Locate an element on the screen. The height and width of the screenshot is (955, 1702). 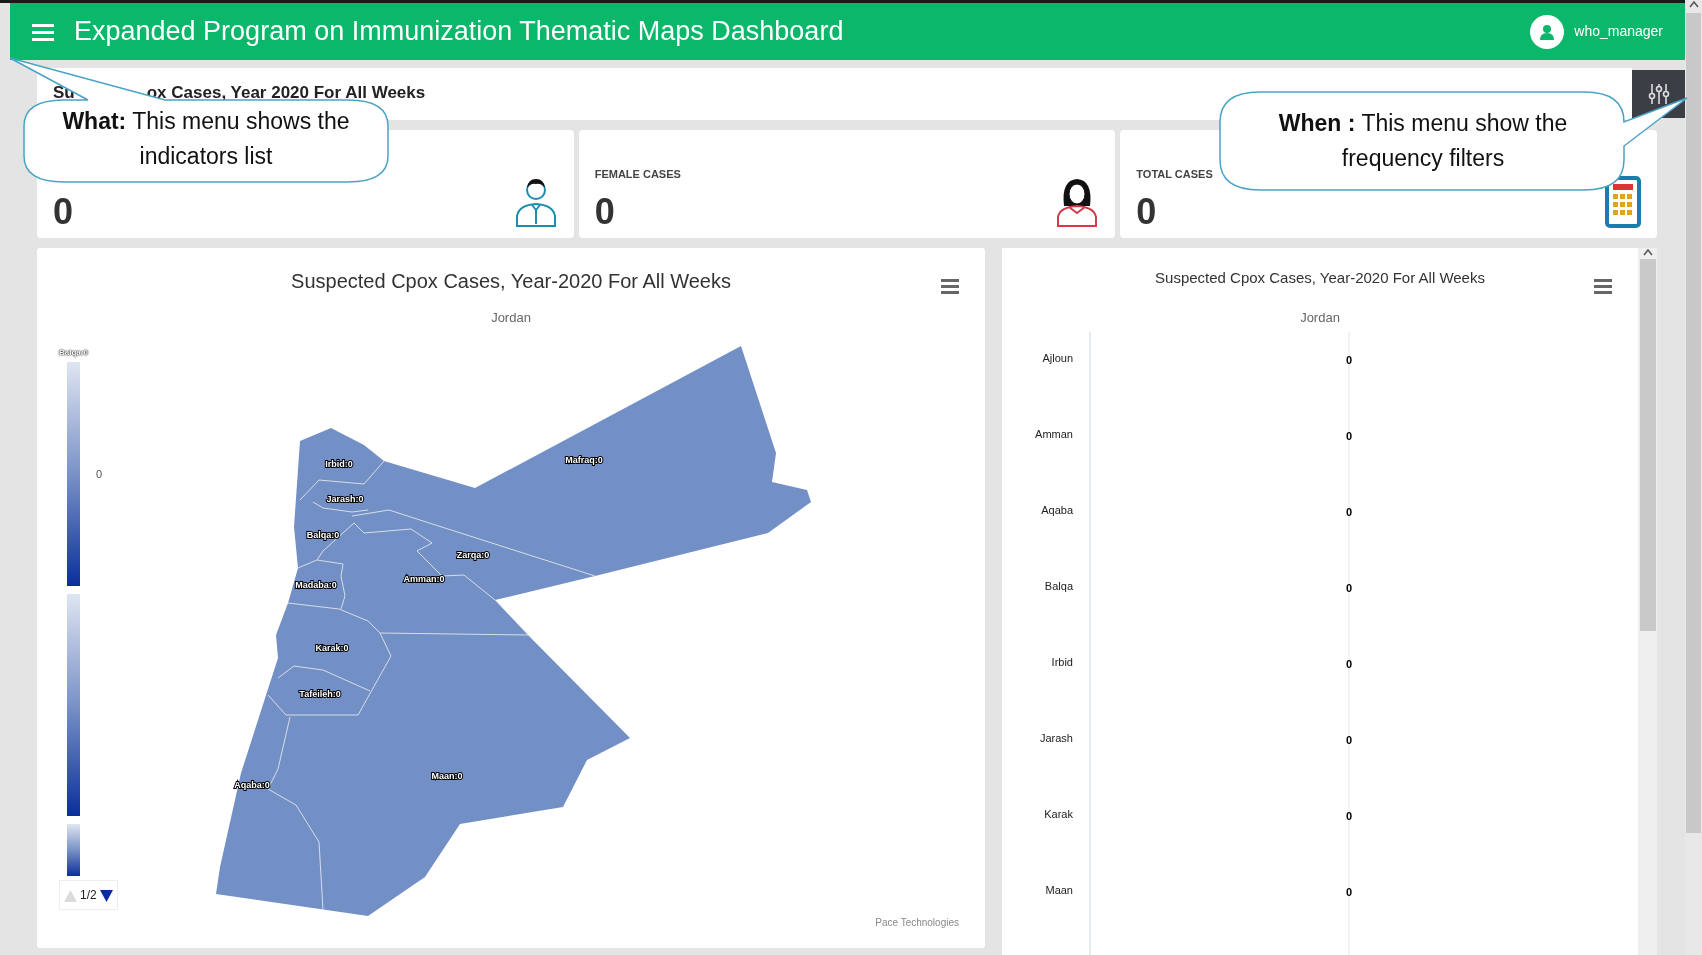
category-label: Ajloun is located at coordinates (1057, 358).